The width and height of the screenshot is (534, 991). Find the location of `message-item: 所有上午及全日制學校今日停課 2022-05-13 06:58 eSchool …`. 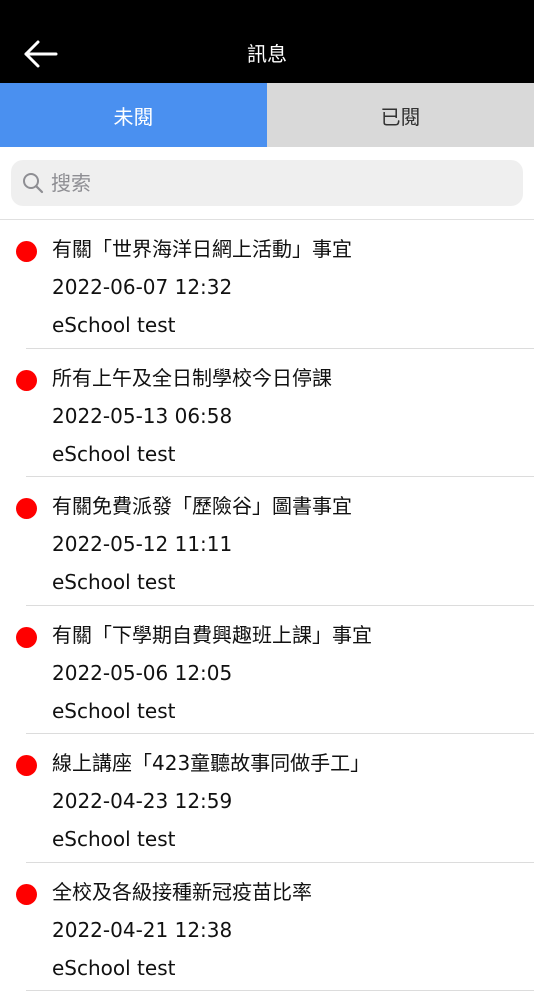

message-item: 所有上午及全日制學校今日停課 2022-05-13 06:58 eSchool … is located at coordinates (267, 413).